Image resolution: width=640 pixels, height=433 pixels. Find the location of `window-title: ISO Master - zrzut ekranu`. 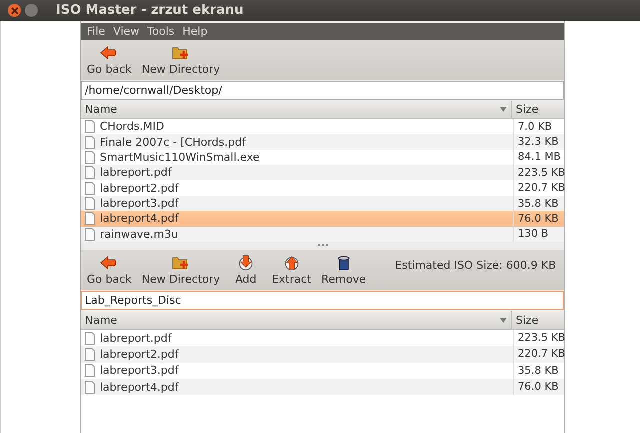

window-title: ISO Master - zrzut ekranu is located at coordinates (150, 10).